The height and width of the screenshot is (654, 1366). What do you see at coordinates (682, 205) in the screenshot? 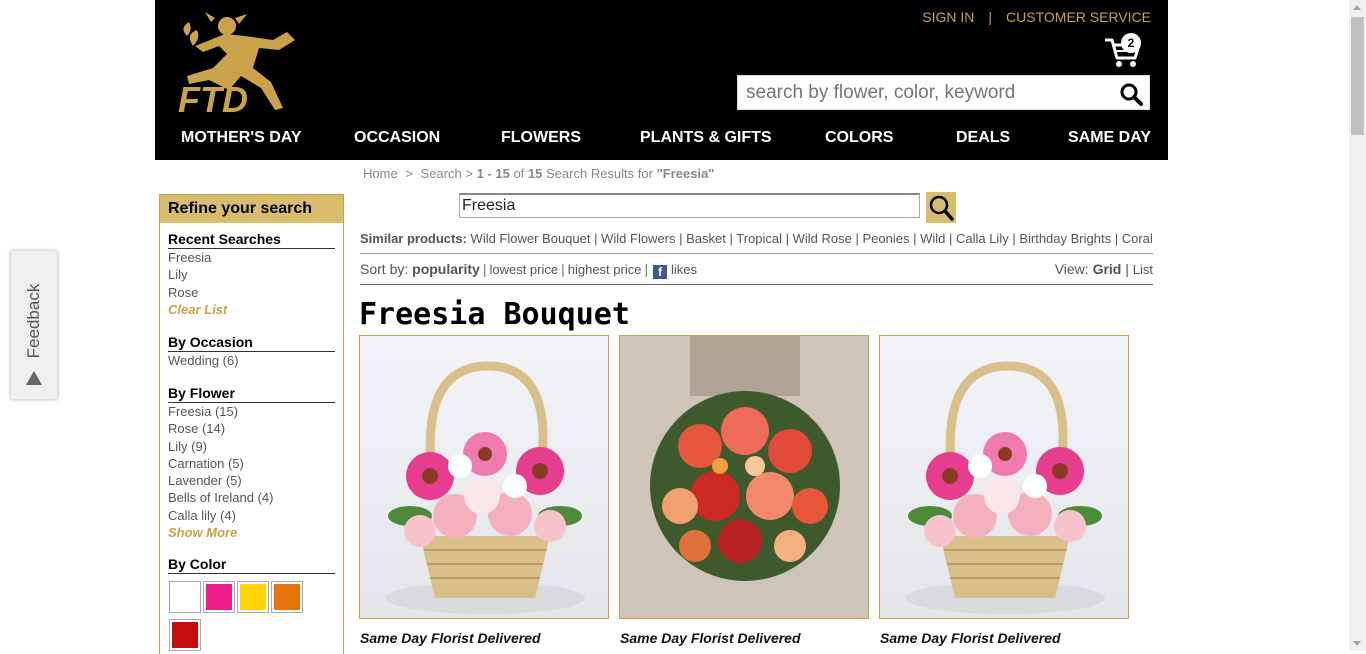
I see `results-search-input` at bounding box center [682, 205].